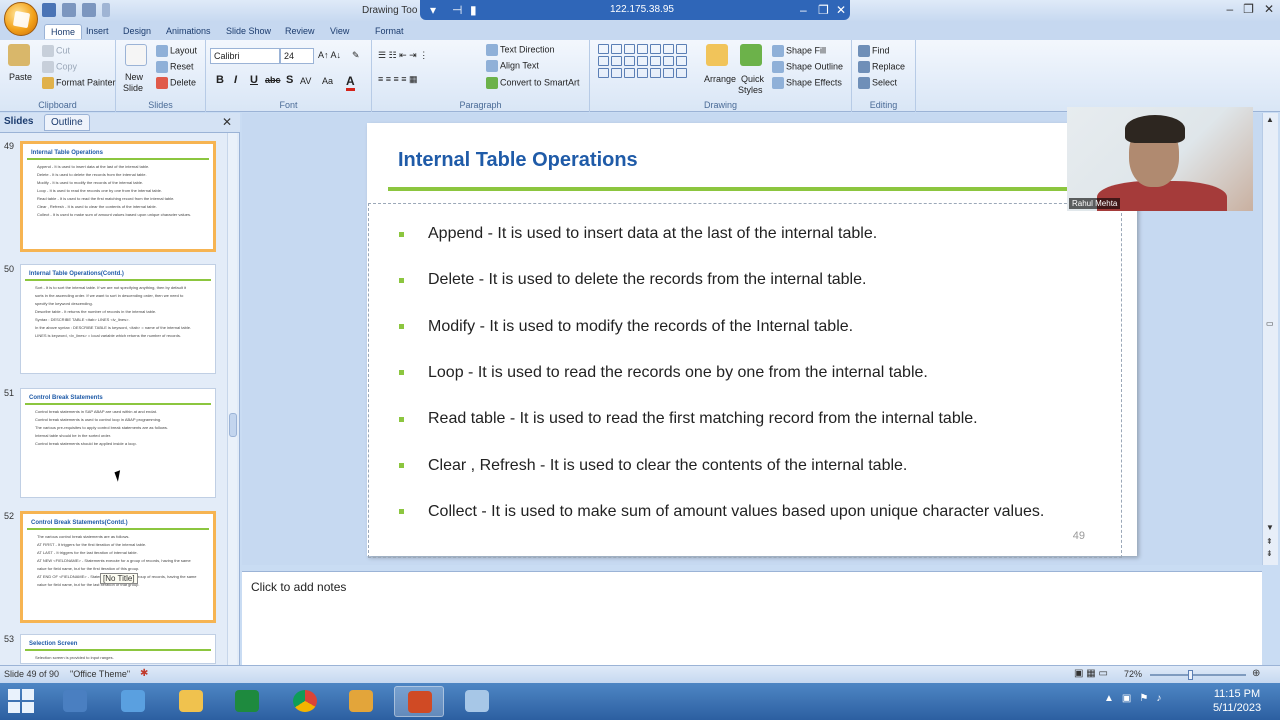 Image resolution: width=1280 pixels, height=720 pixels. Describe the element at coordinates (305, 81) in the screenshot. I see `char-spacing-icon: AV` at that location.